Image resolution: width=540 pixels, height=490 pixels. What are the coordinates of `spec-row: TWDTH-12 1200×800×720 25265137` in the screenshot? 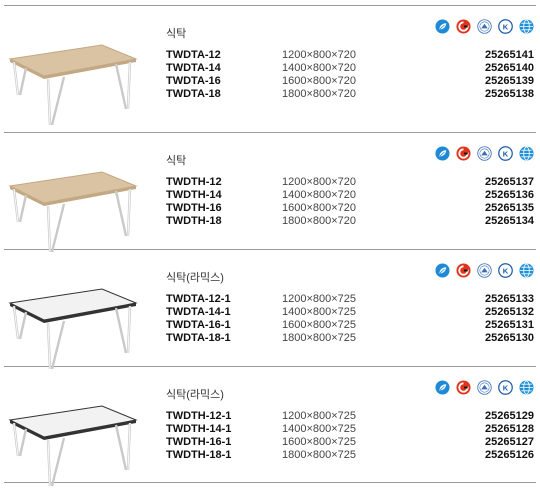 It's located at (270, 182).